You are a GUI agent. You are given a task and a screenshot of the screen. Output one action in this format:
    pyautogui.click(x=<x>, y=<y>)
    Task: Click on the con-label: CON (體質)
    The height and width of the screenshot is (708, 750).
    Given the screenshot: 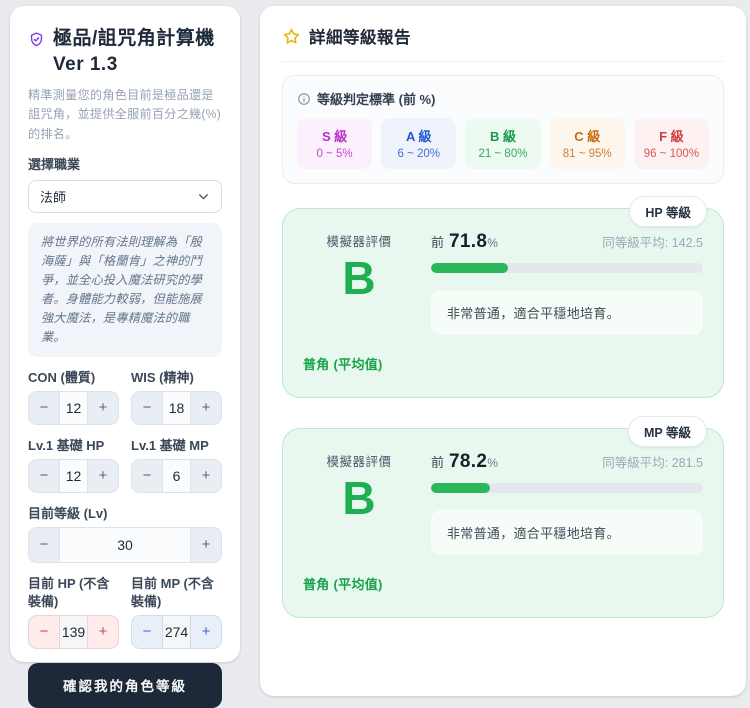 What is the action you would take?
    pyautogui.click(x=62, y=377)
    